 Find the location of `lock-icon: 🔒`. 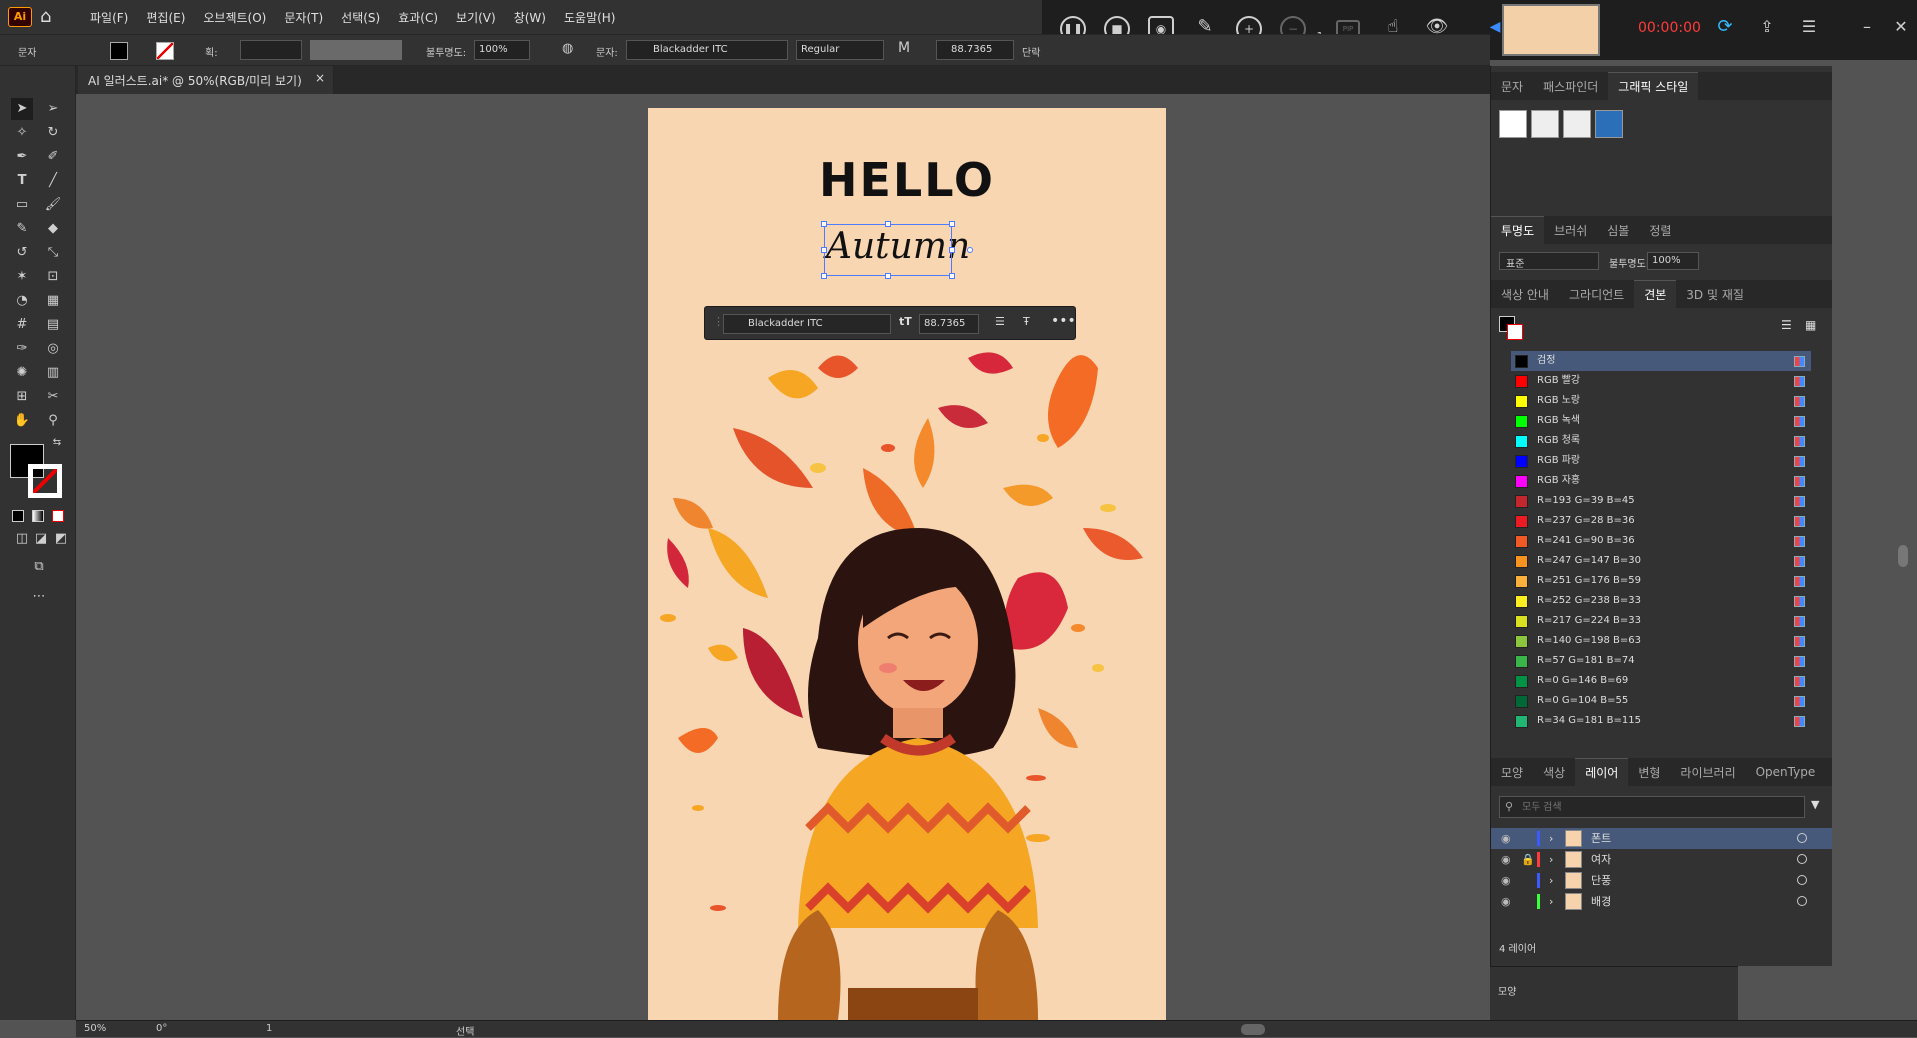

lock-icon: 🔒 is located at coordinates (1528, 859).